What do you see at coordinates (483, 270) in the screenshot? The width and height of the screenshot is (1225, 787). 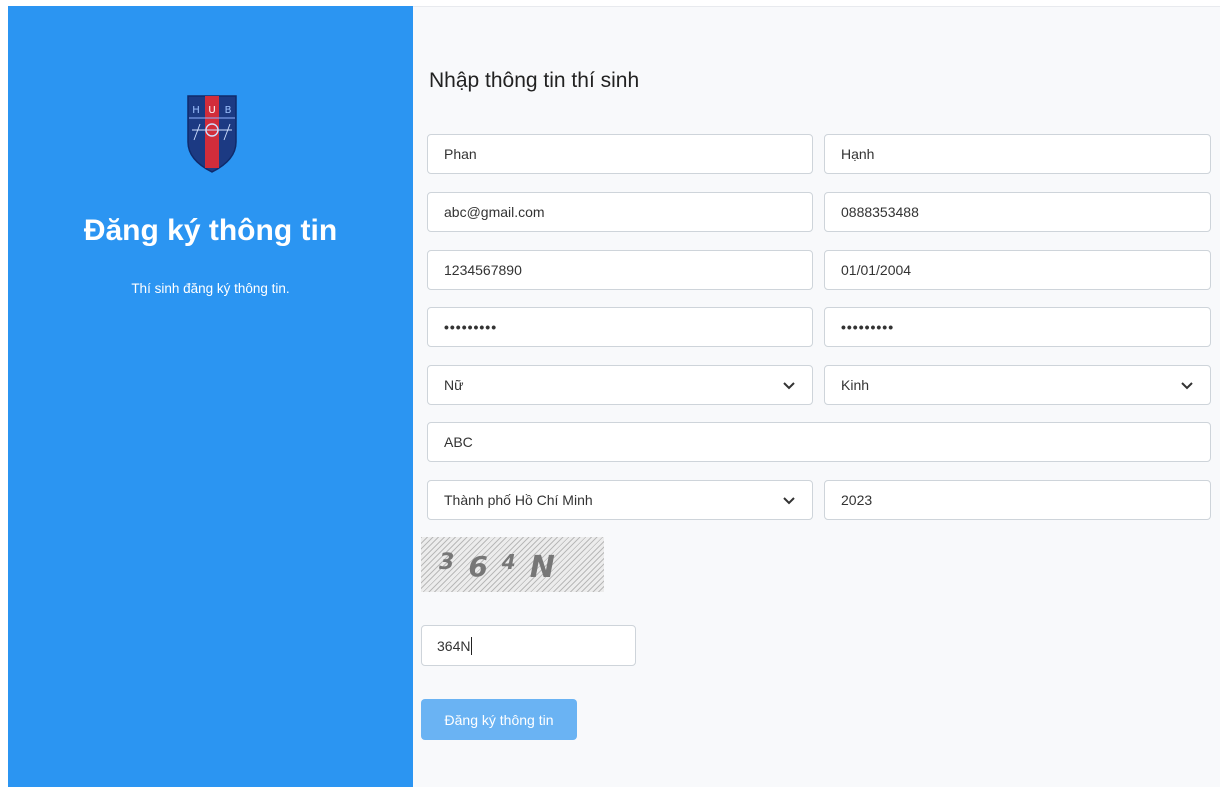 I see `id-number-value: 1234567890` at bounding box center [483, 270].